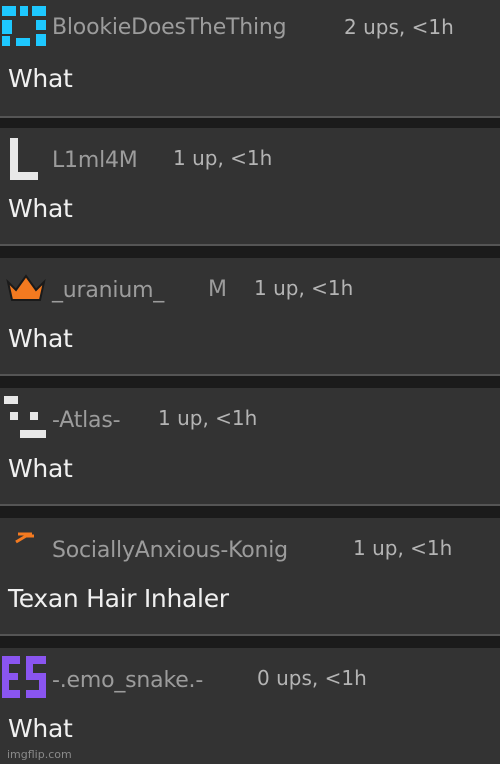  Describe the element at coordinates (108, 290) in the screenshot. I see `username: _uranium_` at that location.